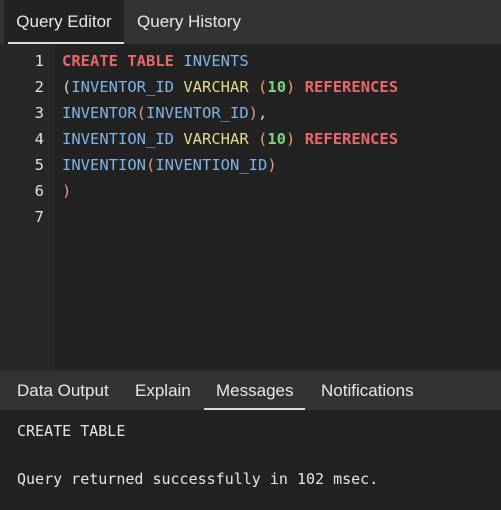 Image resolution: width=501 pixels, height=510 pixels. Describe the element at coordinates (39, 191) in the screenshot. I see `line-number: 6` at that location.